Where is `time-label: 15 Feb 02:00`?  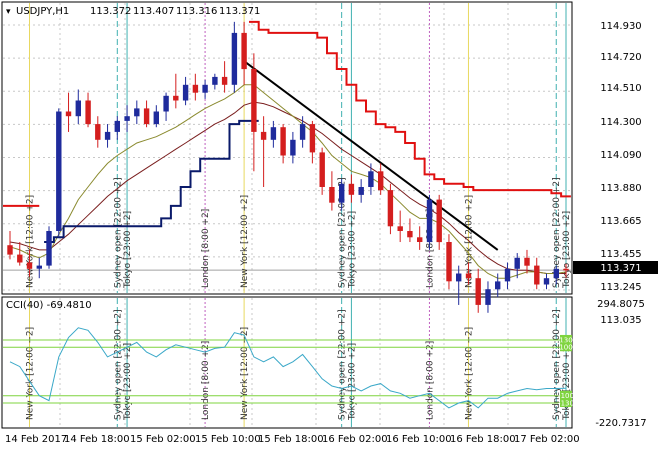
time-label: 15 Feb 02:00 is located at coordinates (163, 439).